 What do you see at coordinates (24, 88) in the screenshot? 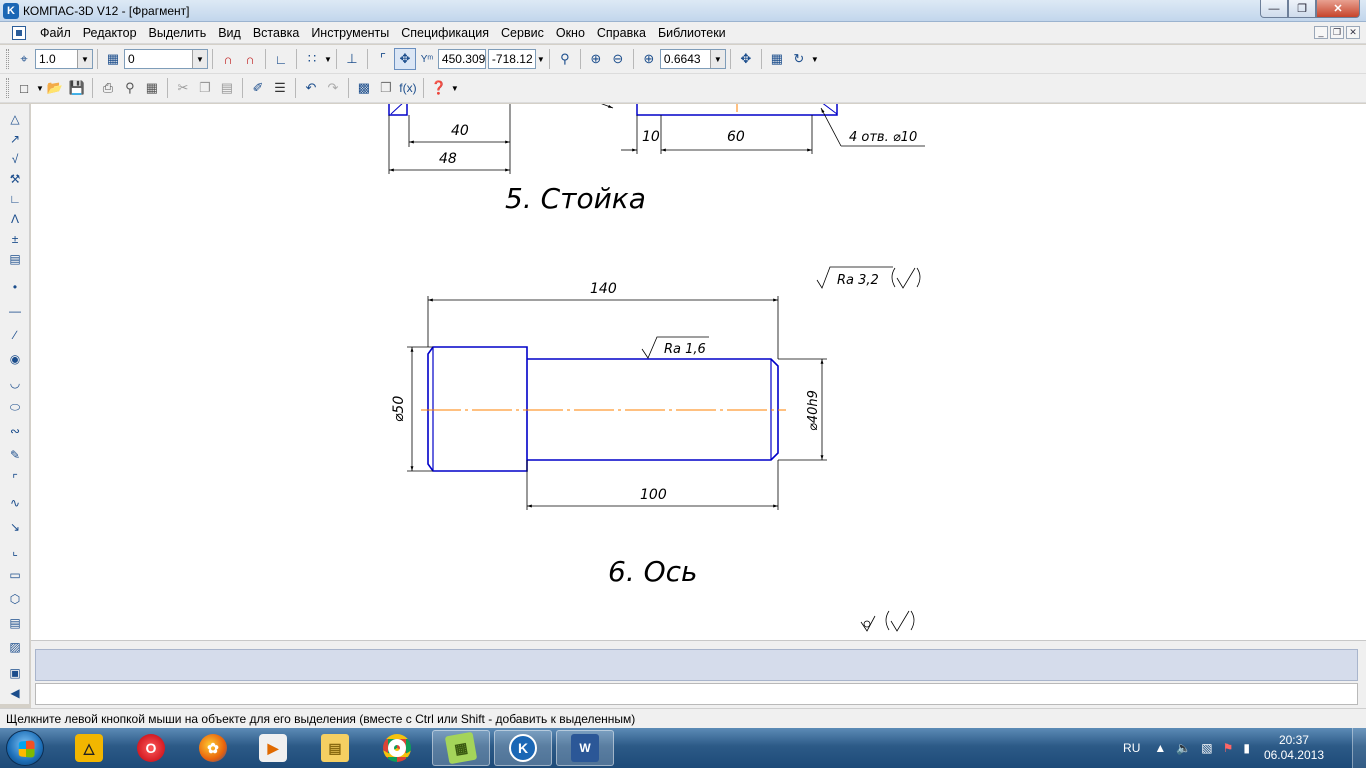
I see `new-document-icon: □` at bounding box center [24, 88].